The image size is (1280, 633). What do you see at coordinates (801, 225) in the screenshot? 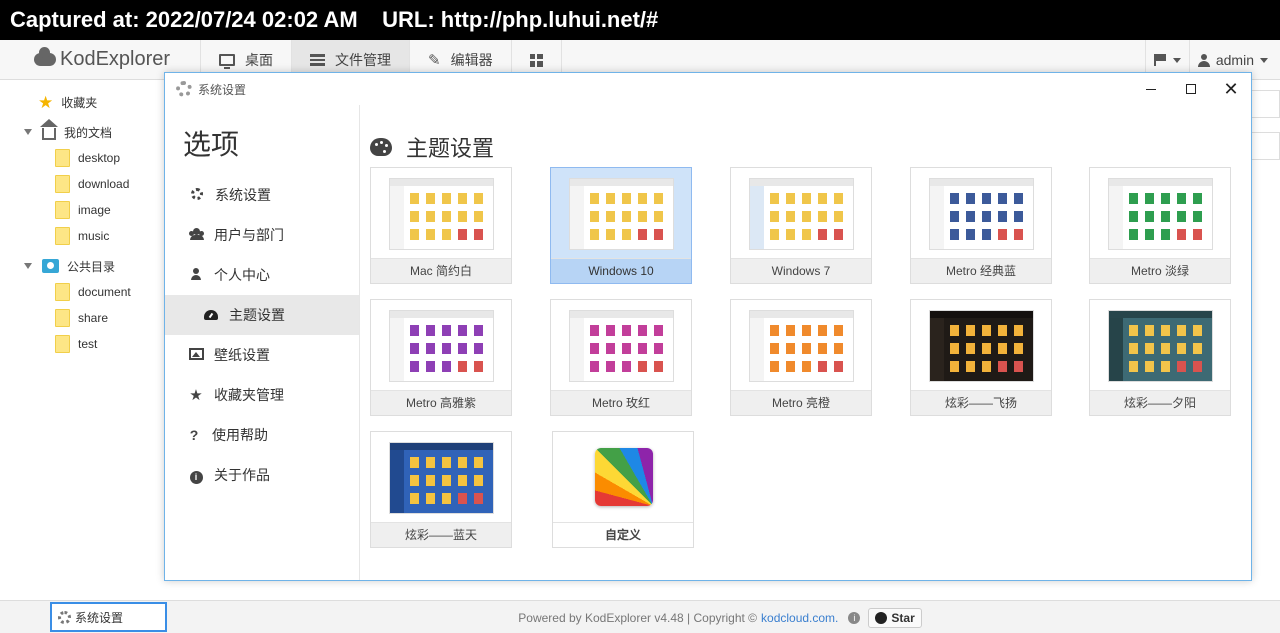
I see `theme-card: Windows 7` at bounding box center [801, 225].